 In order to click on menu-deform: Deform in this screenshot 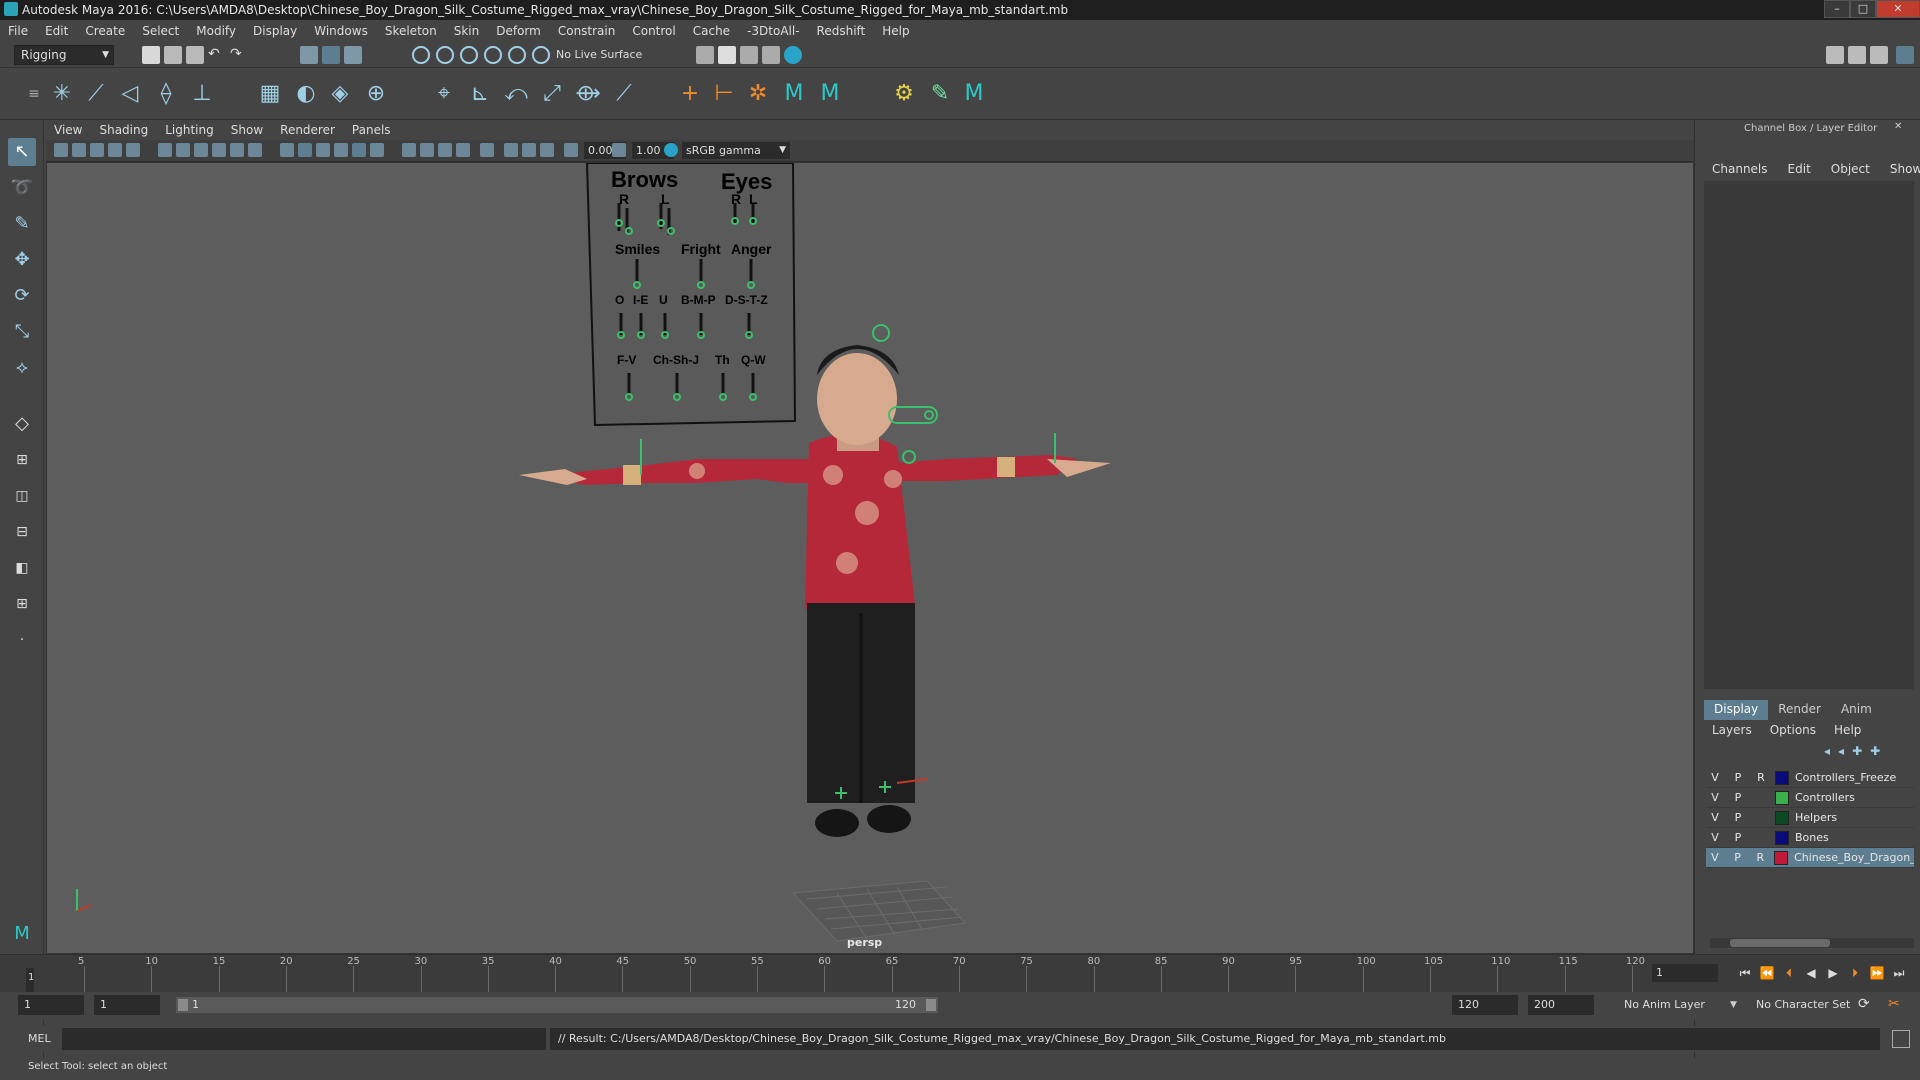, I will do `click(518, 31)`.